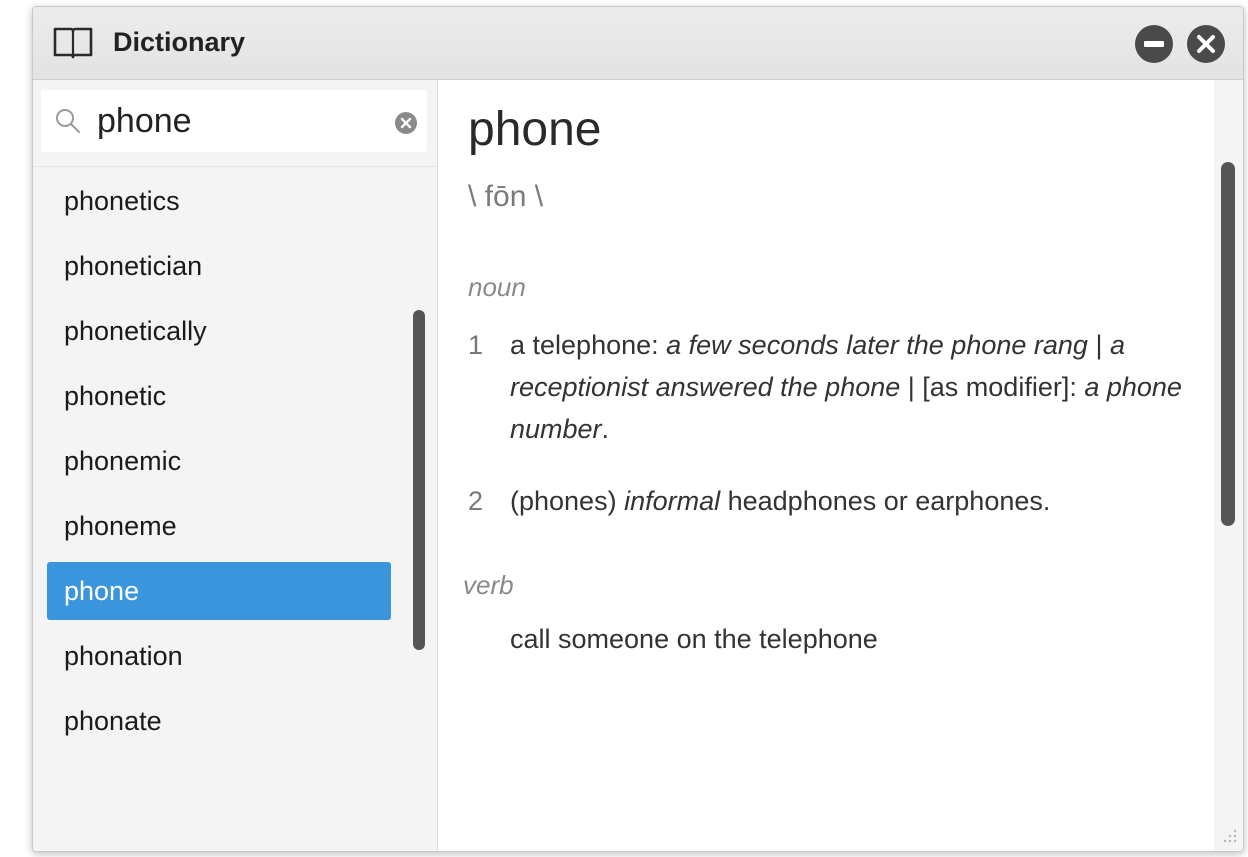 The height and width of the screenshot is (857, 1248). What do you see at coordinates (219, 656) in the screenshot?
I see `list-item: phonation` at bounding box center [219, 656].